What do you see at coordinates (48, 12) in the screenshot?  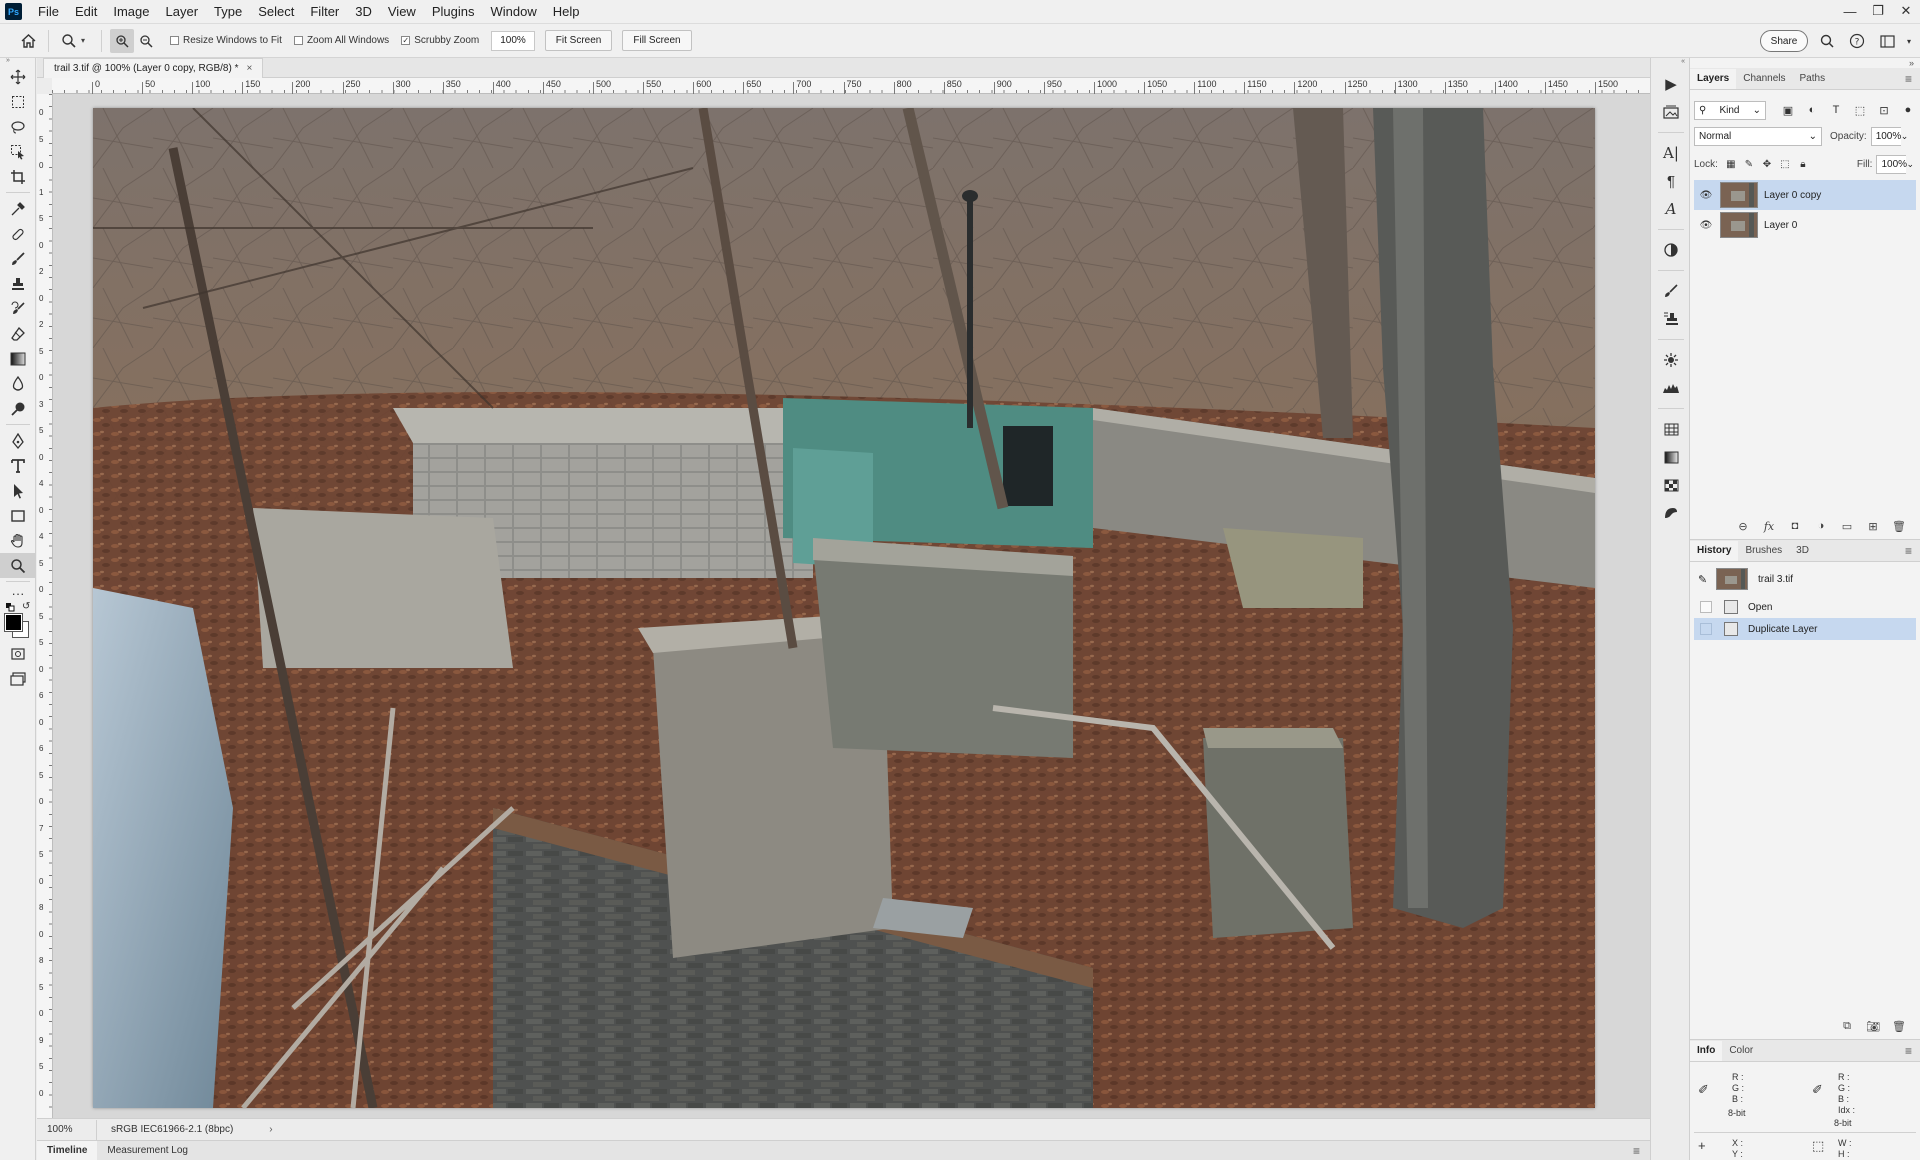 I see `menu-file: File` at bounding box center [48, 12].